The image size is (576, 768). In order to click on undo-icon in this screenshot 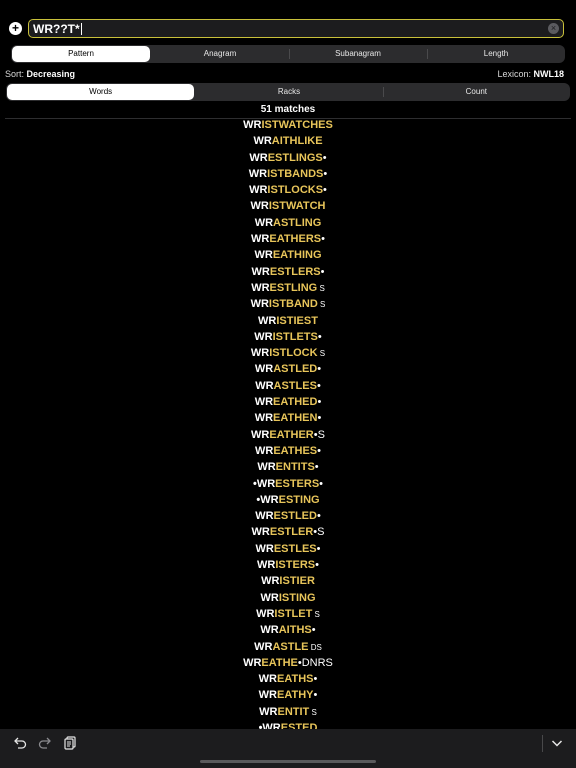, I will do `click(20, 743)`.